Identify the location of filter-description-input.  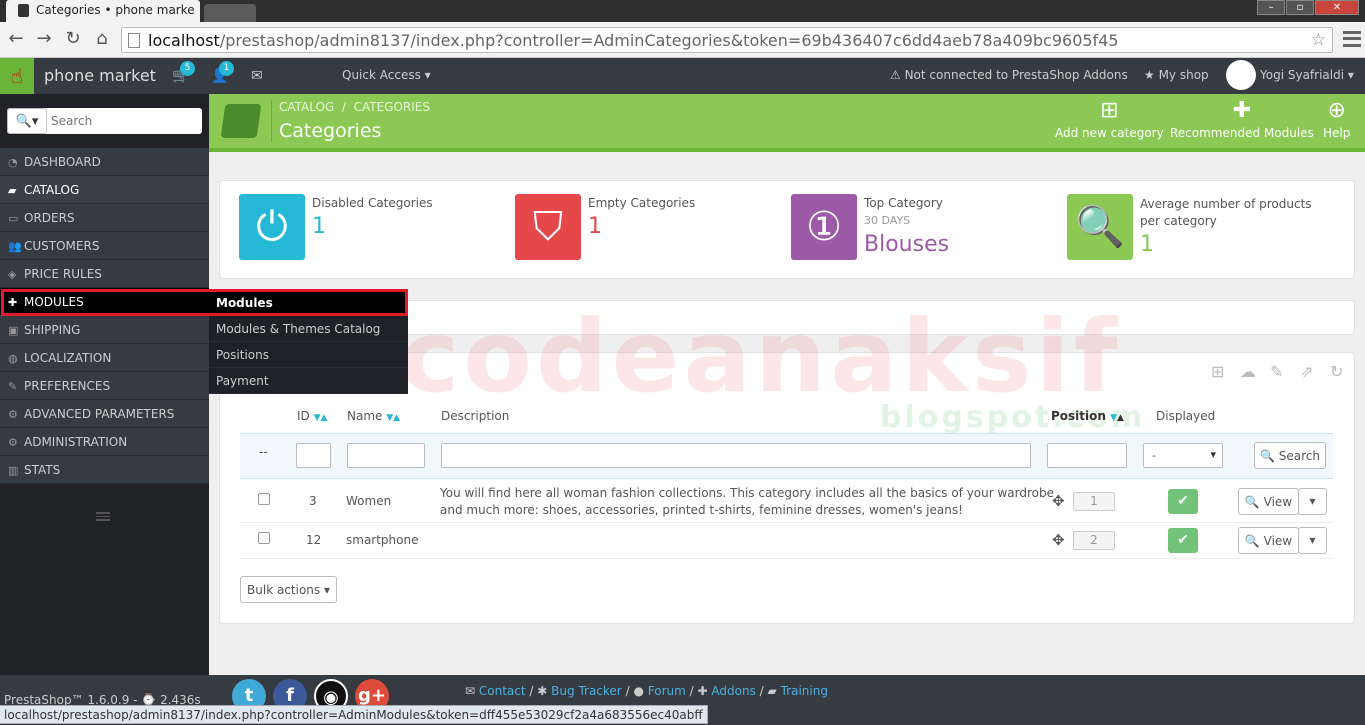
(736, 455).